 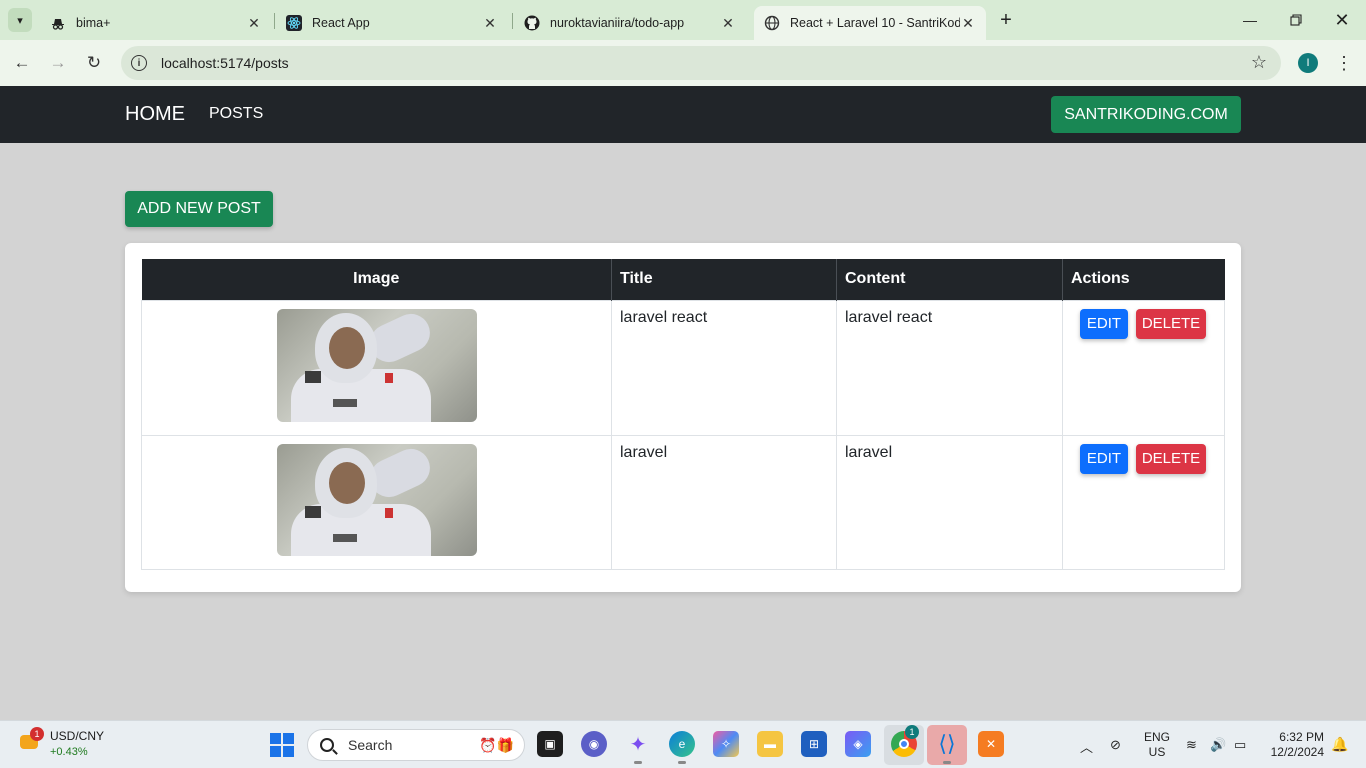 I want to click on github-icon, so click(x=532, y=23).